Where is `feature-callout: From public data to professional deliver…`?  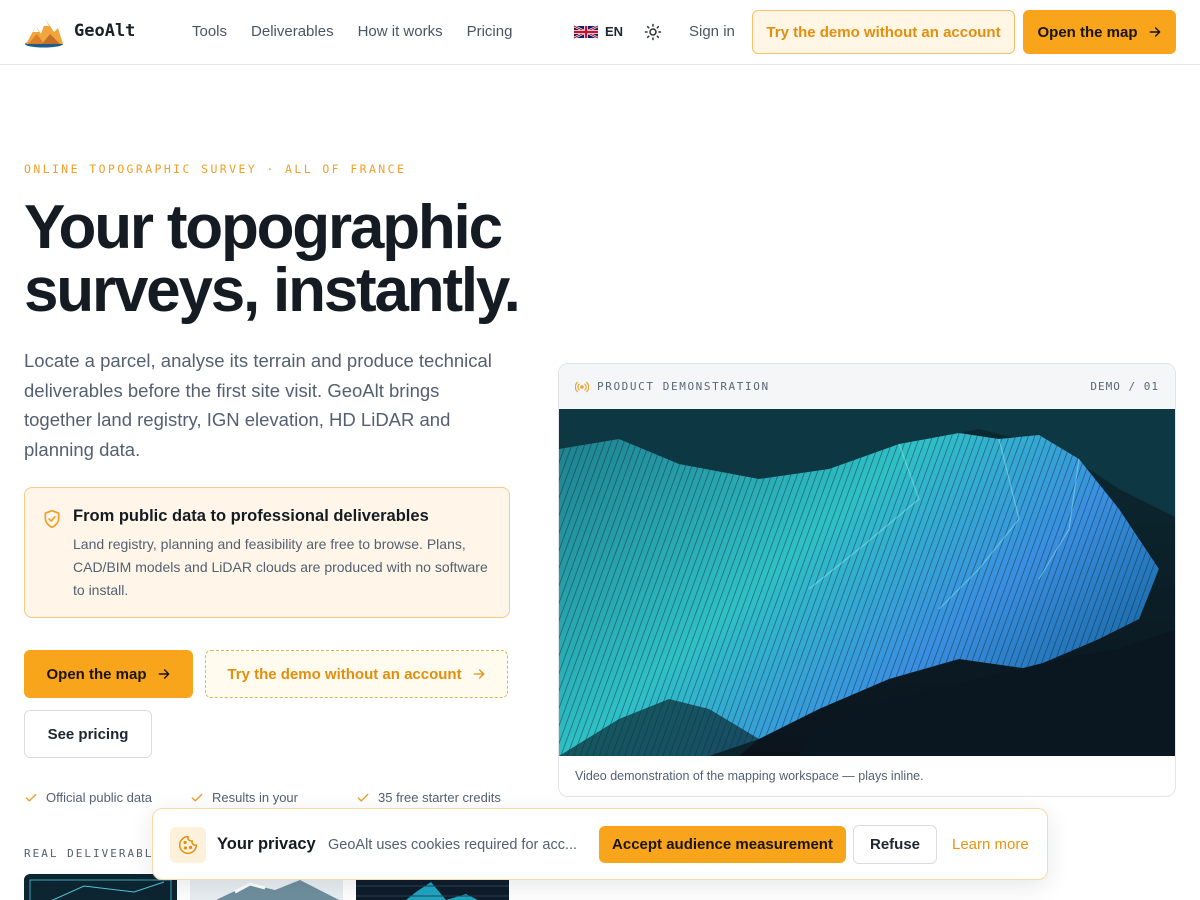
feature-callout: From public data to professional deliver… is located at coordinates (267, 552).